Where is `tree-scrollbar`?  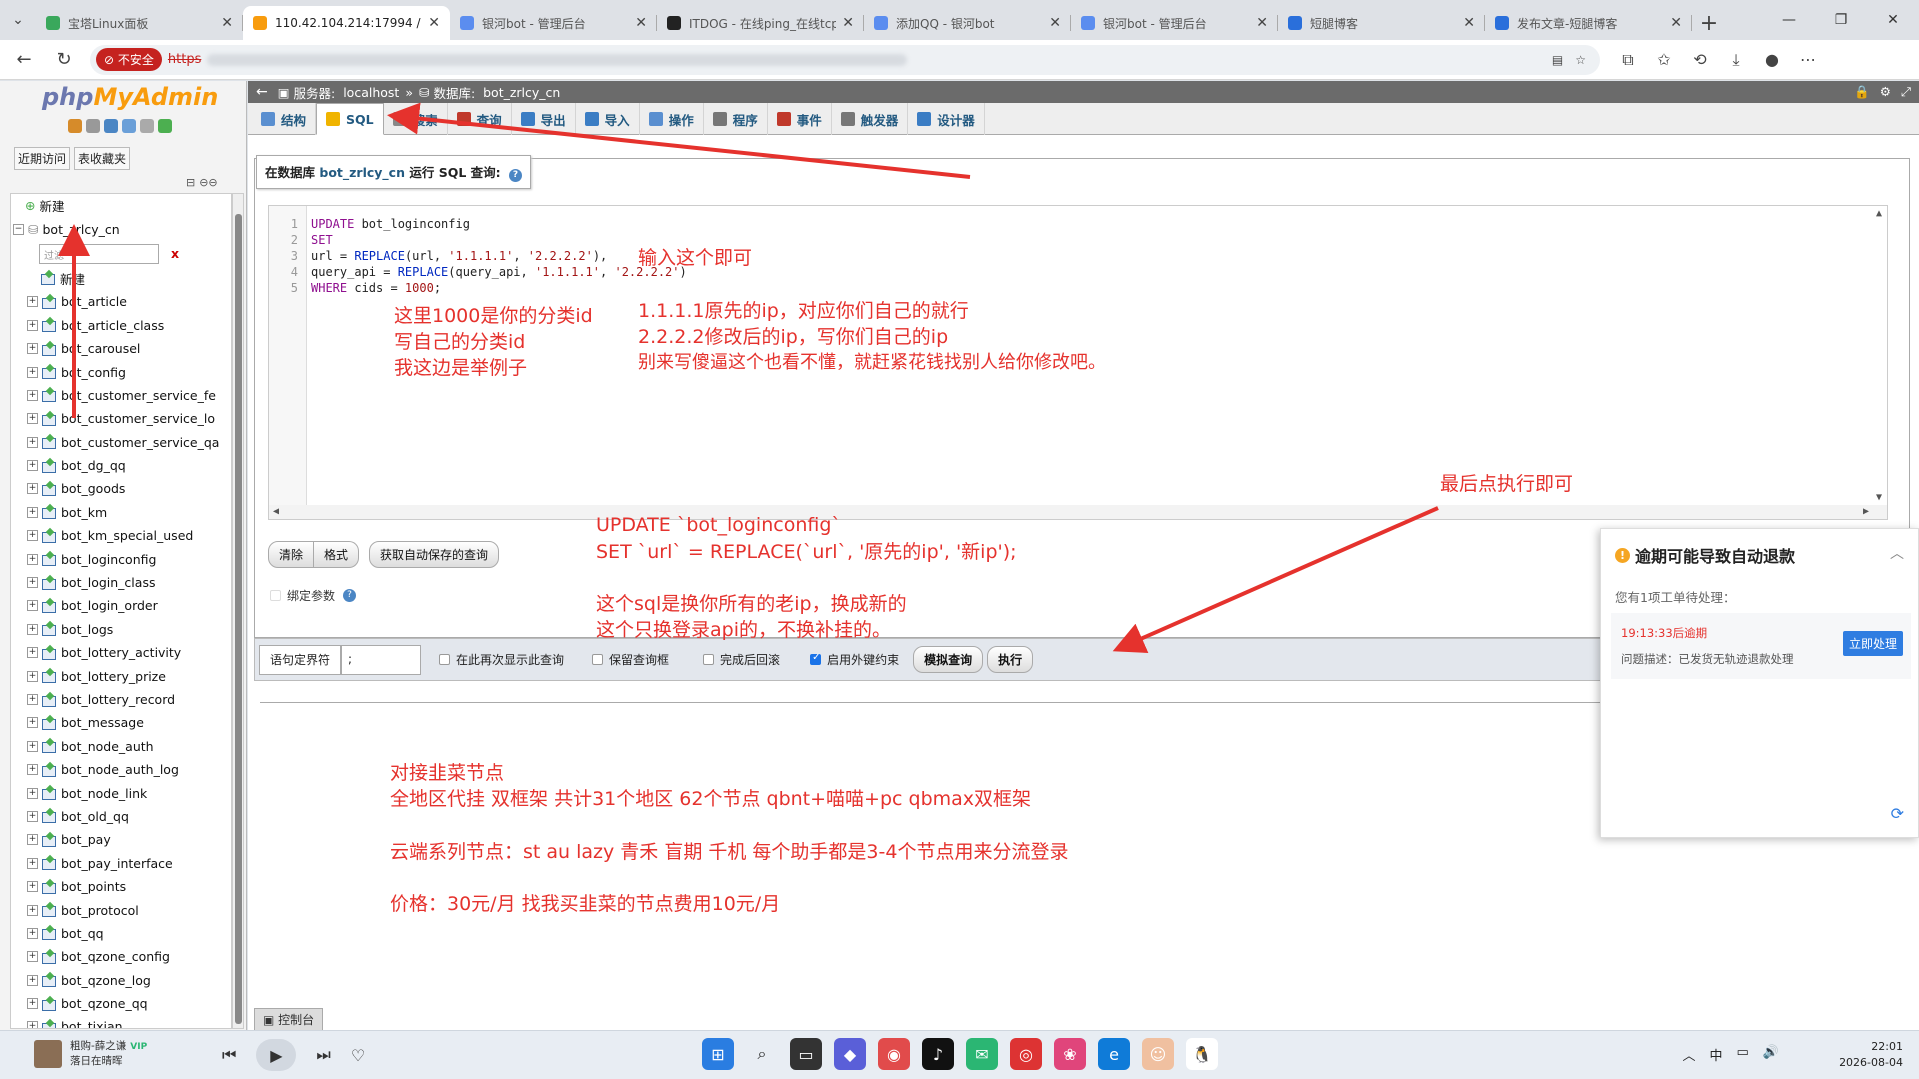
tree-scrollbar is located at coordinates (238, 611).